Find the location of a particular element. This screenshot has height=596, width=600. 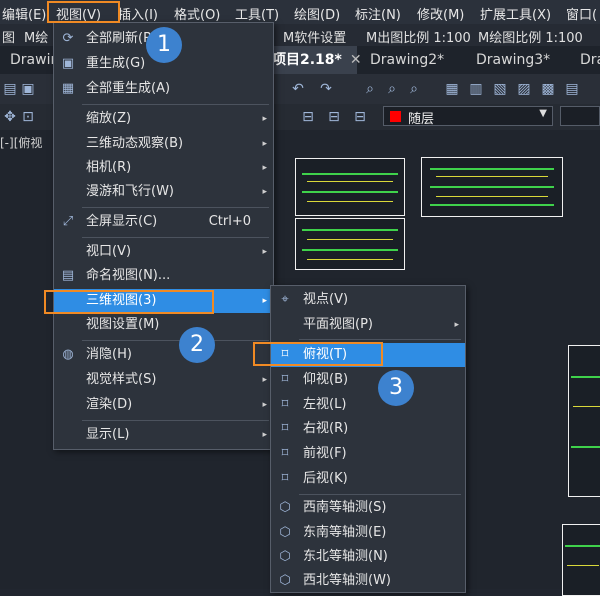

menu-item-visual-styles: 视觉样式(S) ▸ is located at coordinates (163, 380).